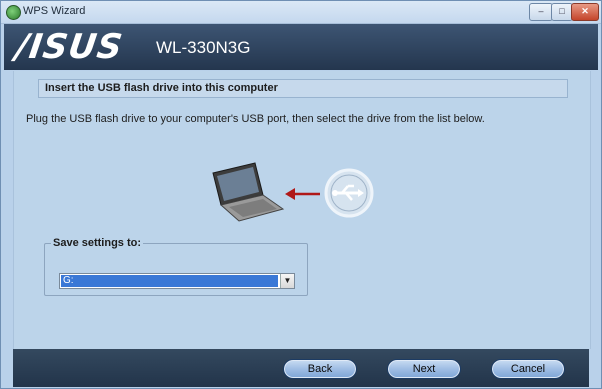  I want to click on button-bar: Back Next Cancel, so click(301, 368).